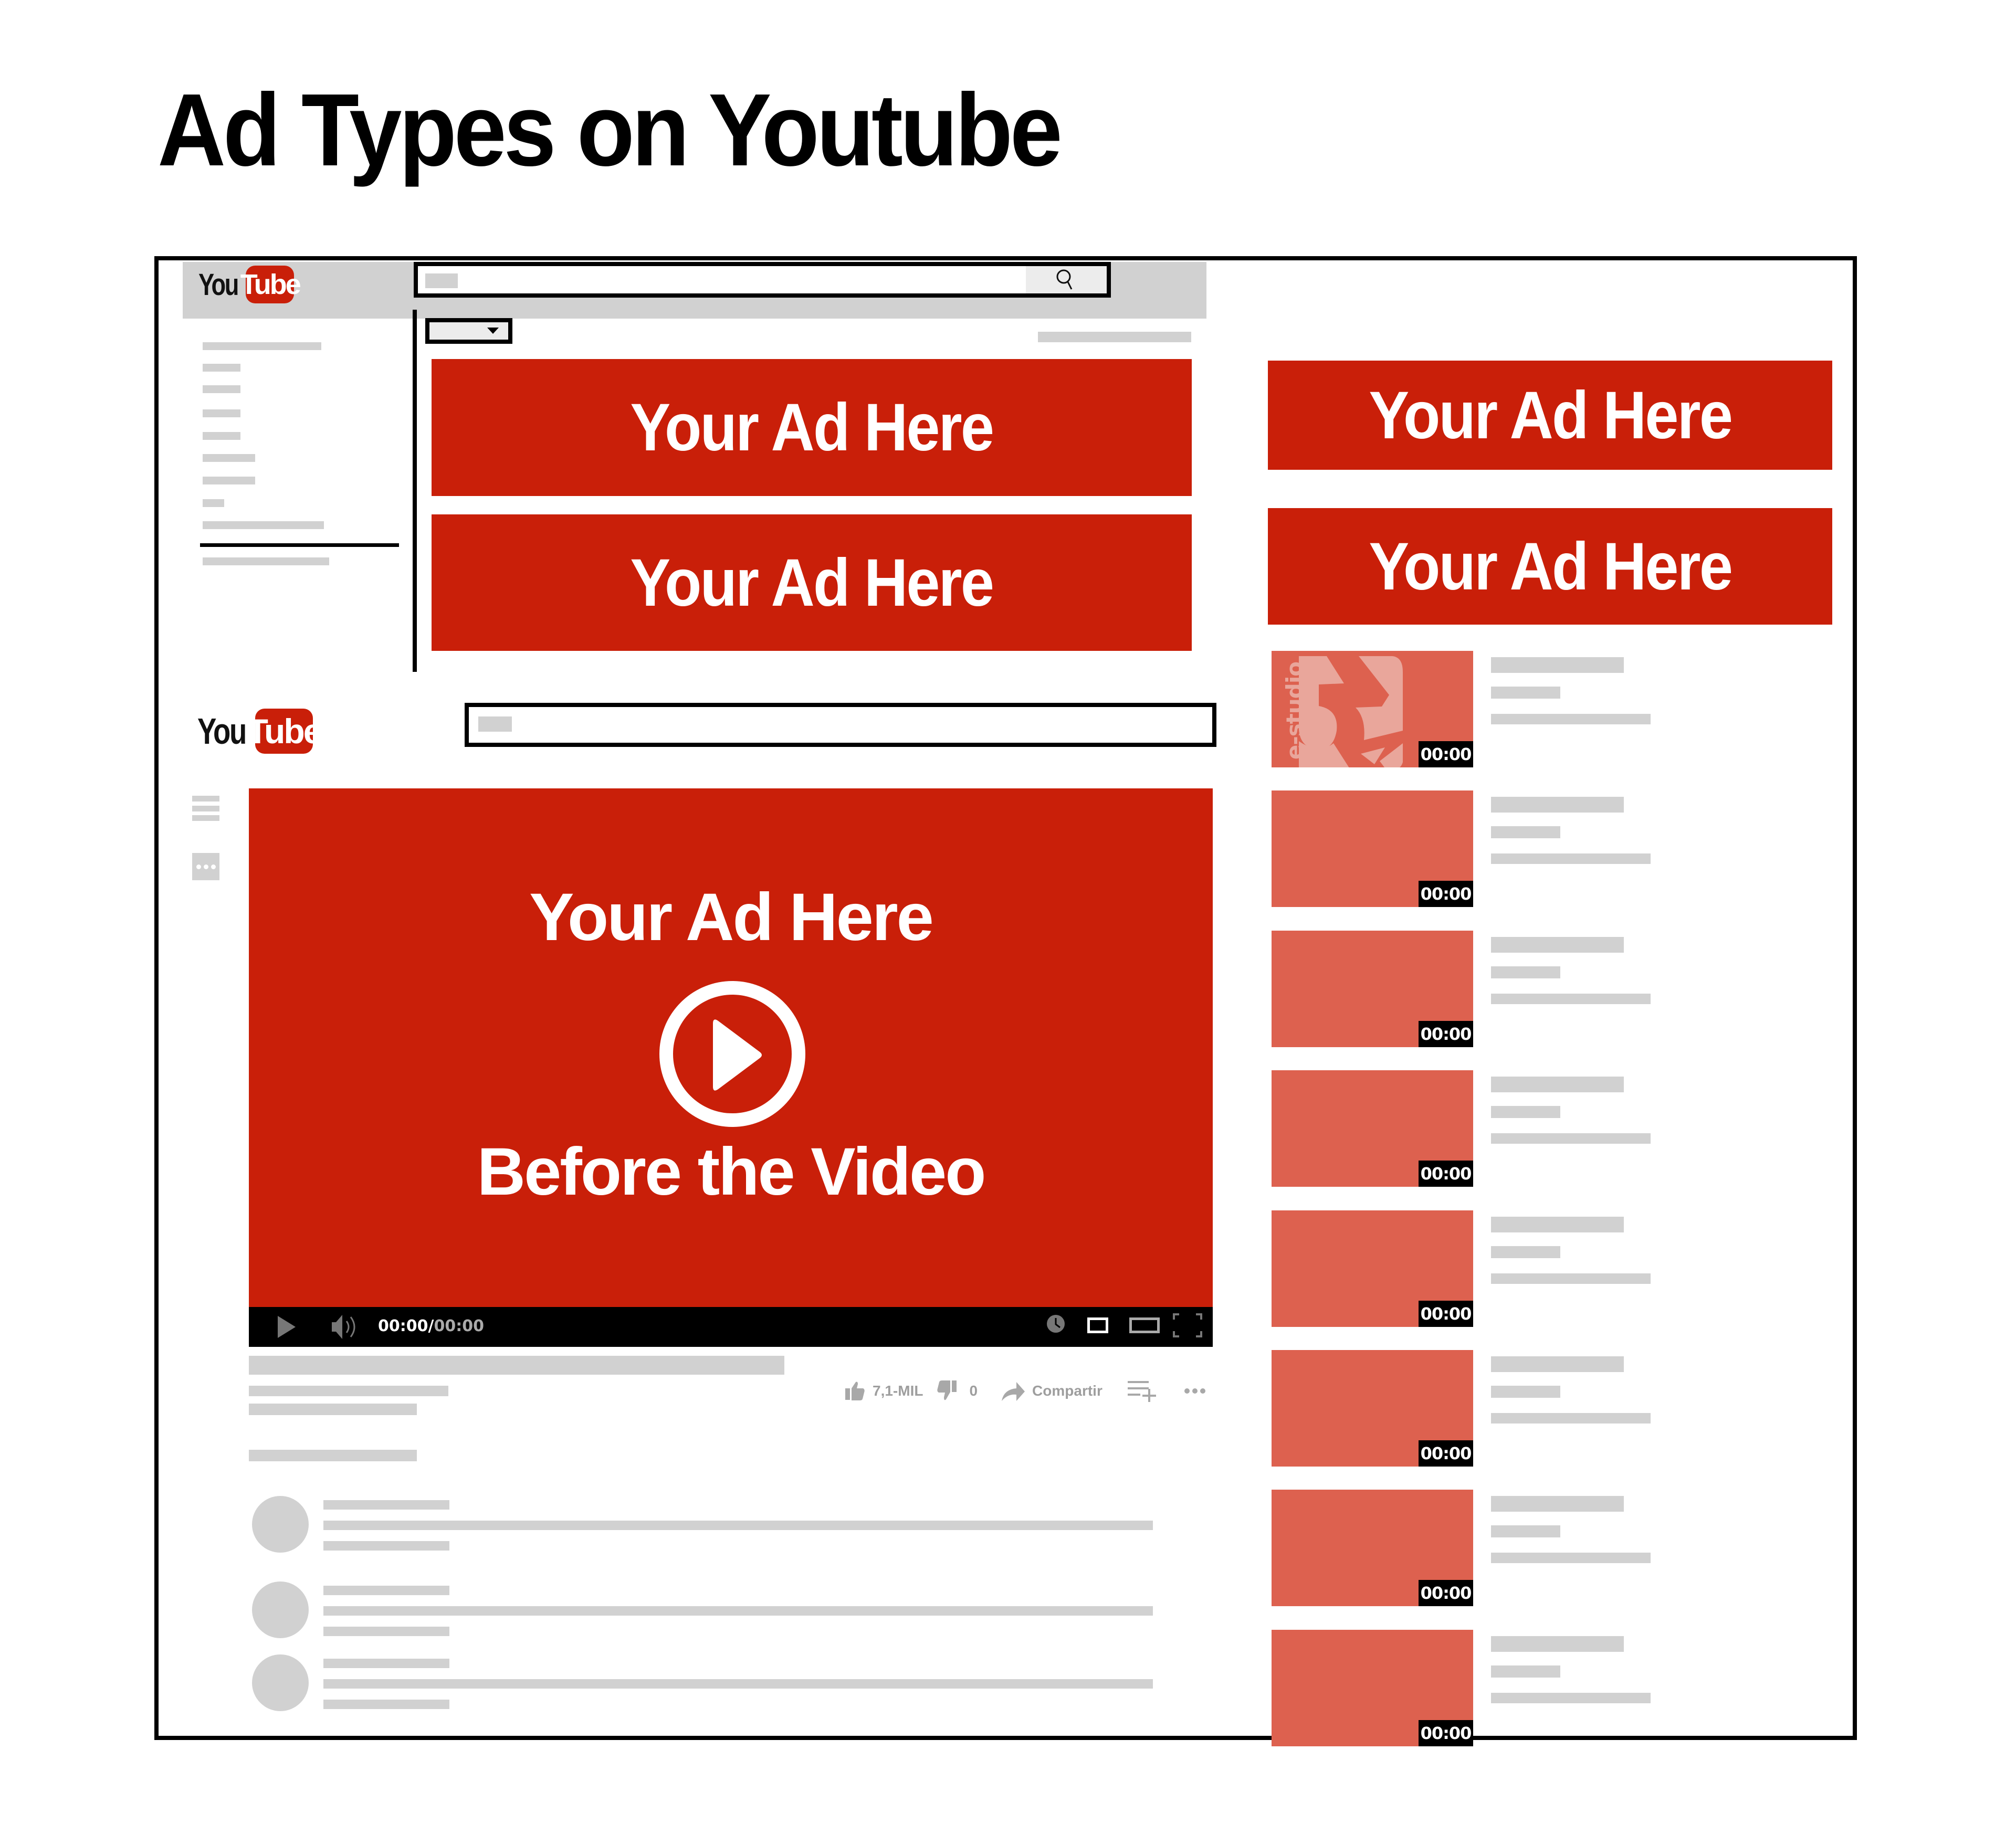 This screenshot has height=1824, width=2016. What do you see at coordinates (270, 284) in the screenshot?
I see `logo-tube: Tube` at bounding box center [270, 284].